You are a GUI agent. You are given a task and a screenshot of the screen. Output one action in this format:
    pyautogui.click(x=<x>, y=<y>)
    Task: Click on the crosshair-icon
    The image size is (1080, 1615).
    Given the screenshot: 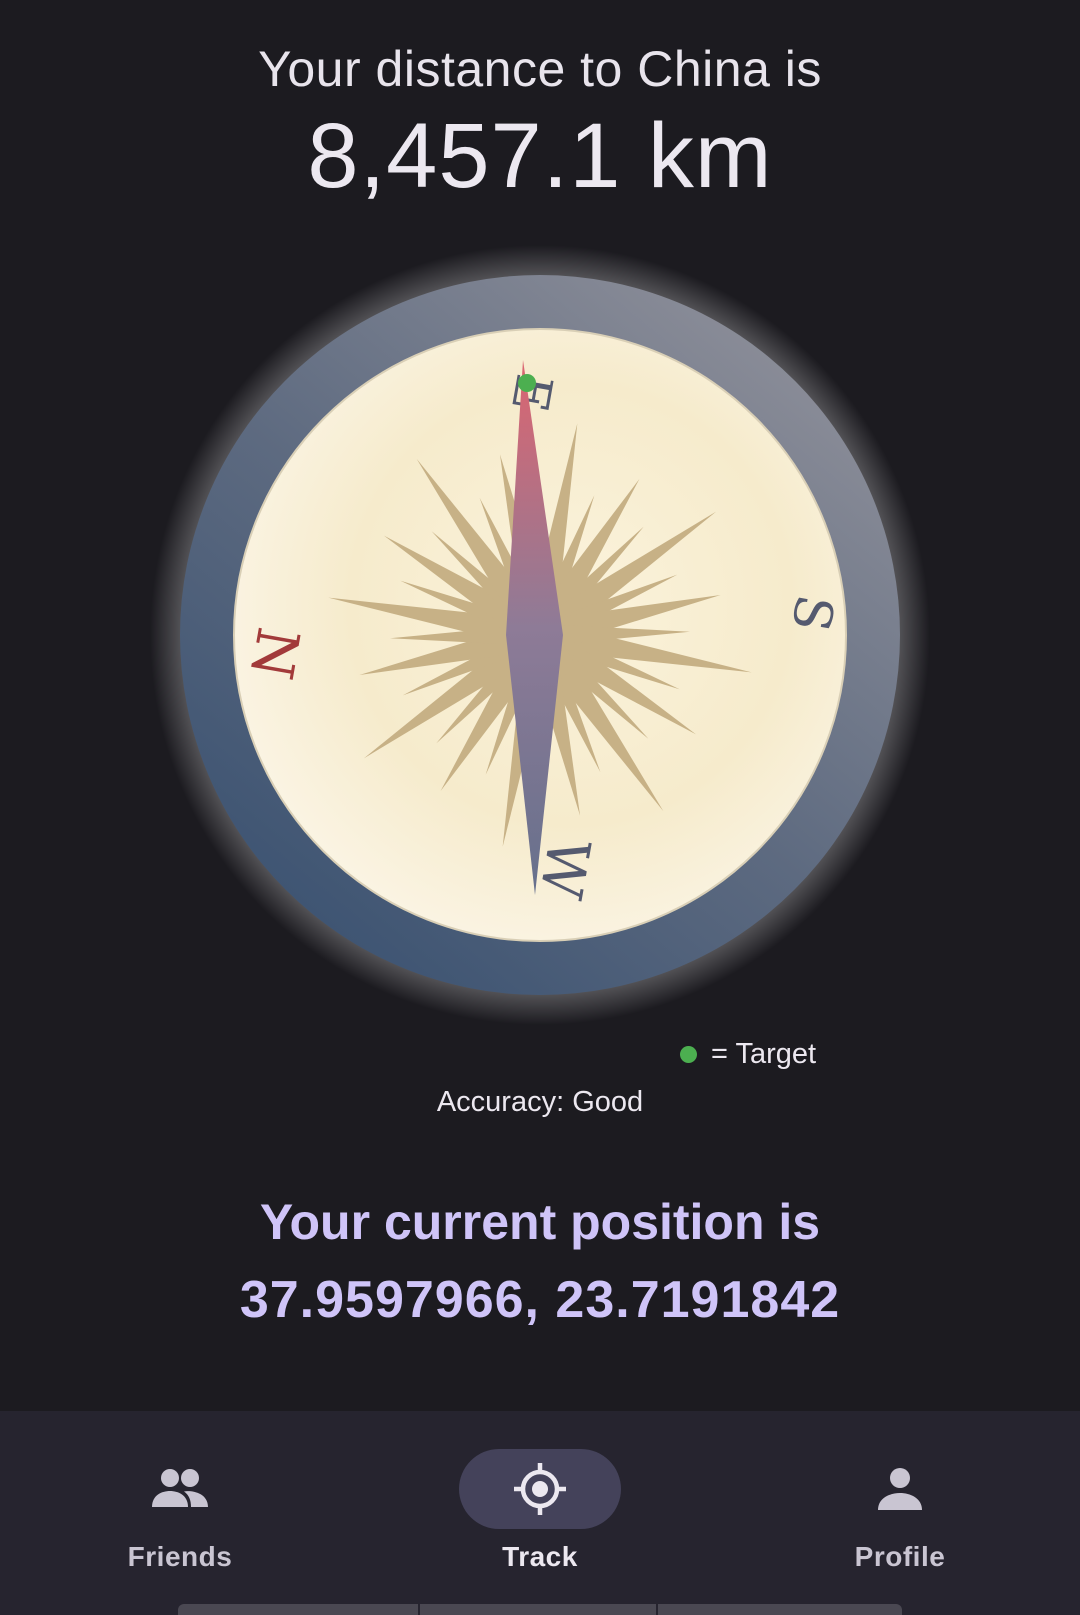 What is the action you would take?
    pyautogui.click(x=540, y=1489)
    